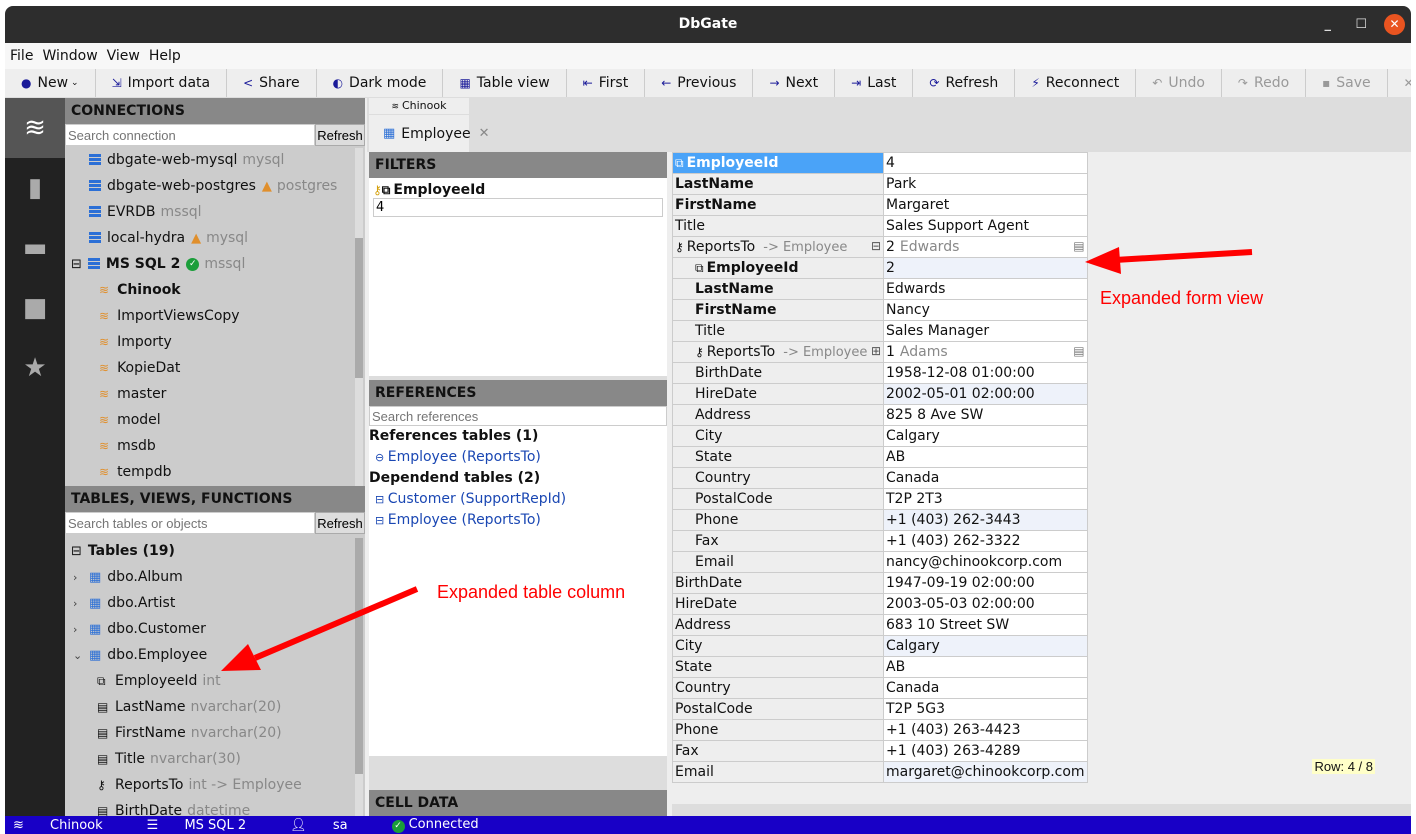 The image size is (1416, 834). What do you see at coordinates (985, 289) in the screenshot?
I see `field-value-cell: Edwards` at bounding box center [985, 289].